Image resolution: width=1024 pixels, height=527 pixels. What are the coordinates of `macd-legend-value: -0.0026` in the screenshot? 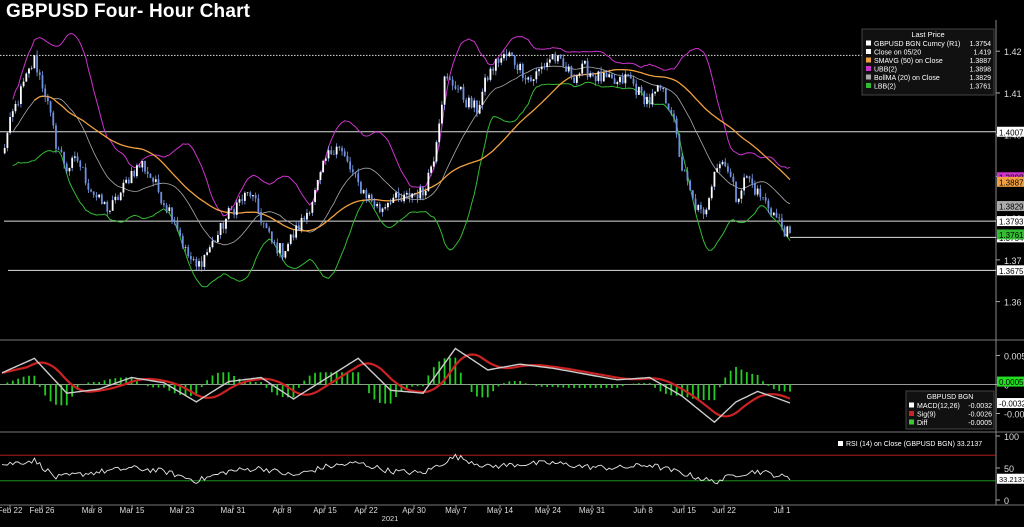 It's located at (980, 415).